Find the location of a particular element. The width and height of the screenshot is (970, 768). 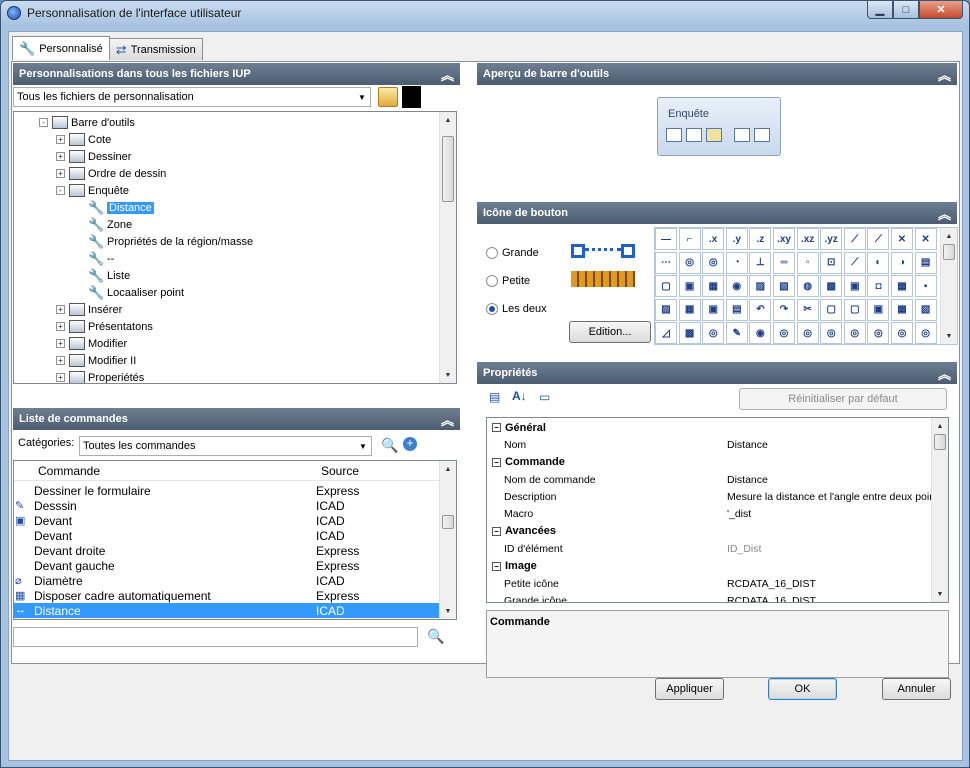

command-row: Dessiner le formulaire Express is located at coordinates (228, 490).